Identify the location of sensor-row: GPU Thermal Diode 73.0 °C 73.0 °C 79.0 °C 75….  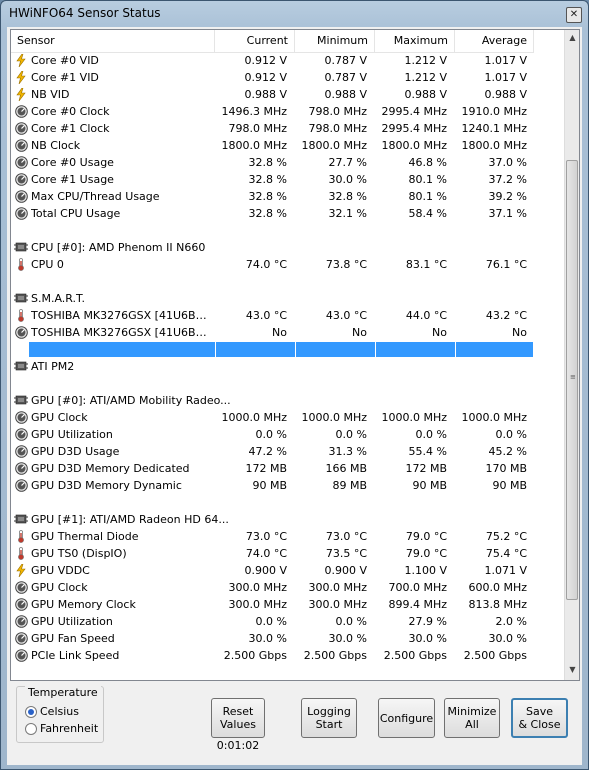
(272, 536).